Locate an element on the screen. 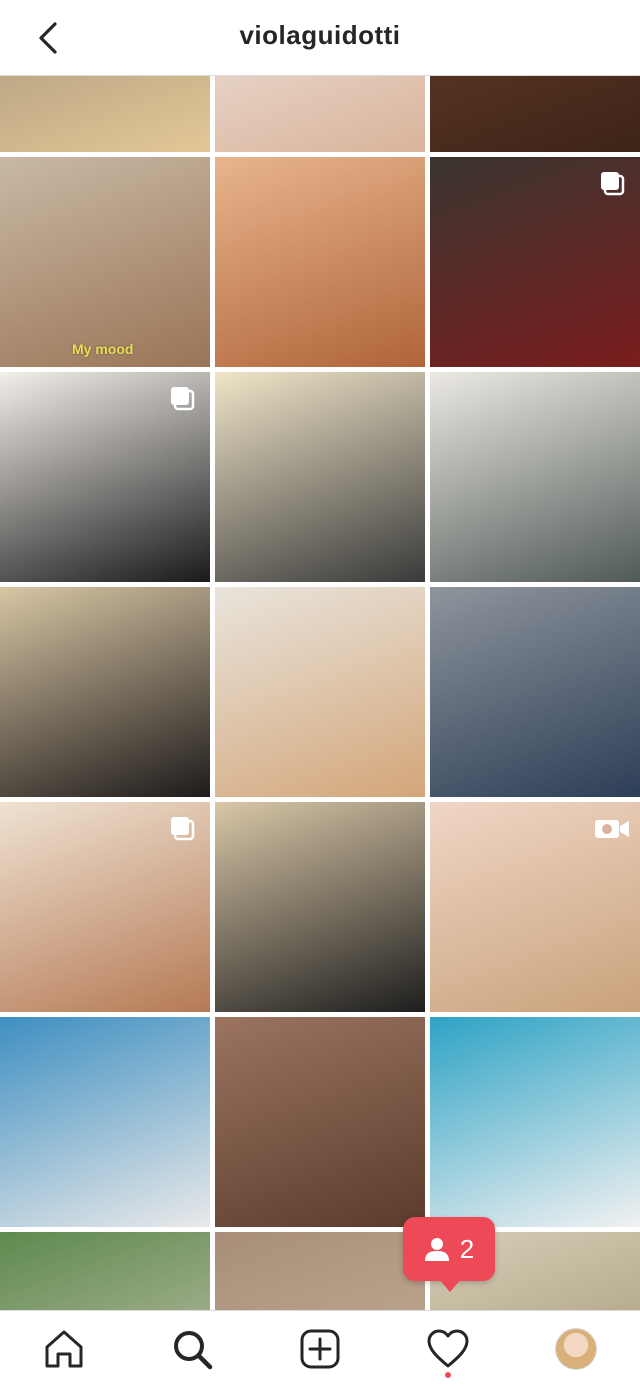  notification-count: 2 is located at coordinates (467, 1248).